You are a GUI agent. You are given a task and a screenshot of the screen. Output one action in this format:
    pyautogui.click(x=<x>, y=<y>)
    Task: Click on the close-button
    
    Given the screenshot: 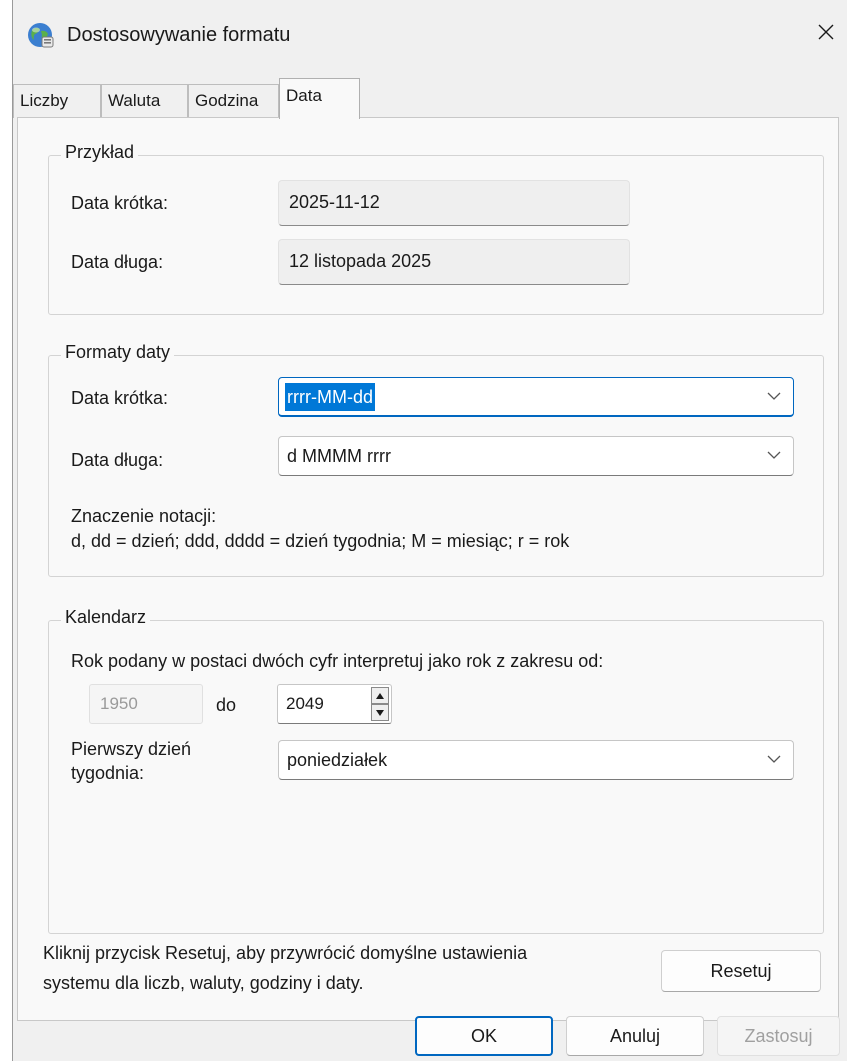 What is the action you would take?
    pyautogui.click(x=825, y=32)
    